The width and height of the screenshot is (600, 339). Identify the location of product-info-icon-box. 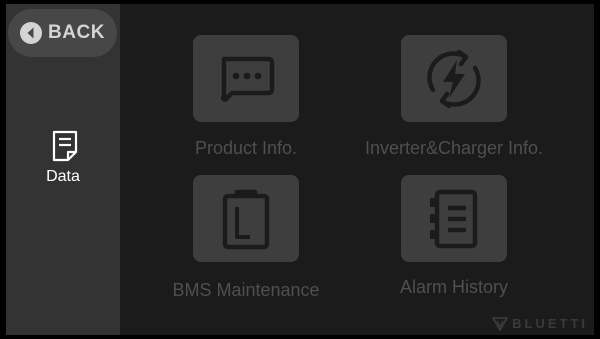
(246, 78).